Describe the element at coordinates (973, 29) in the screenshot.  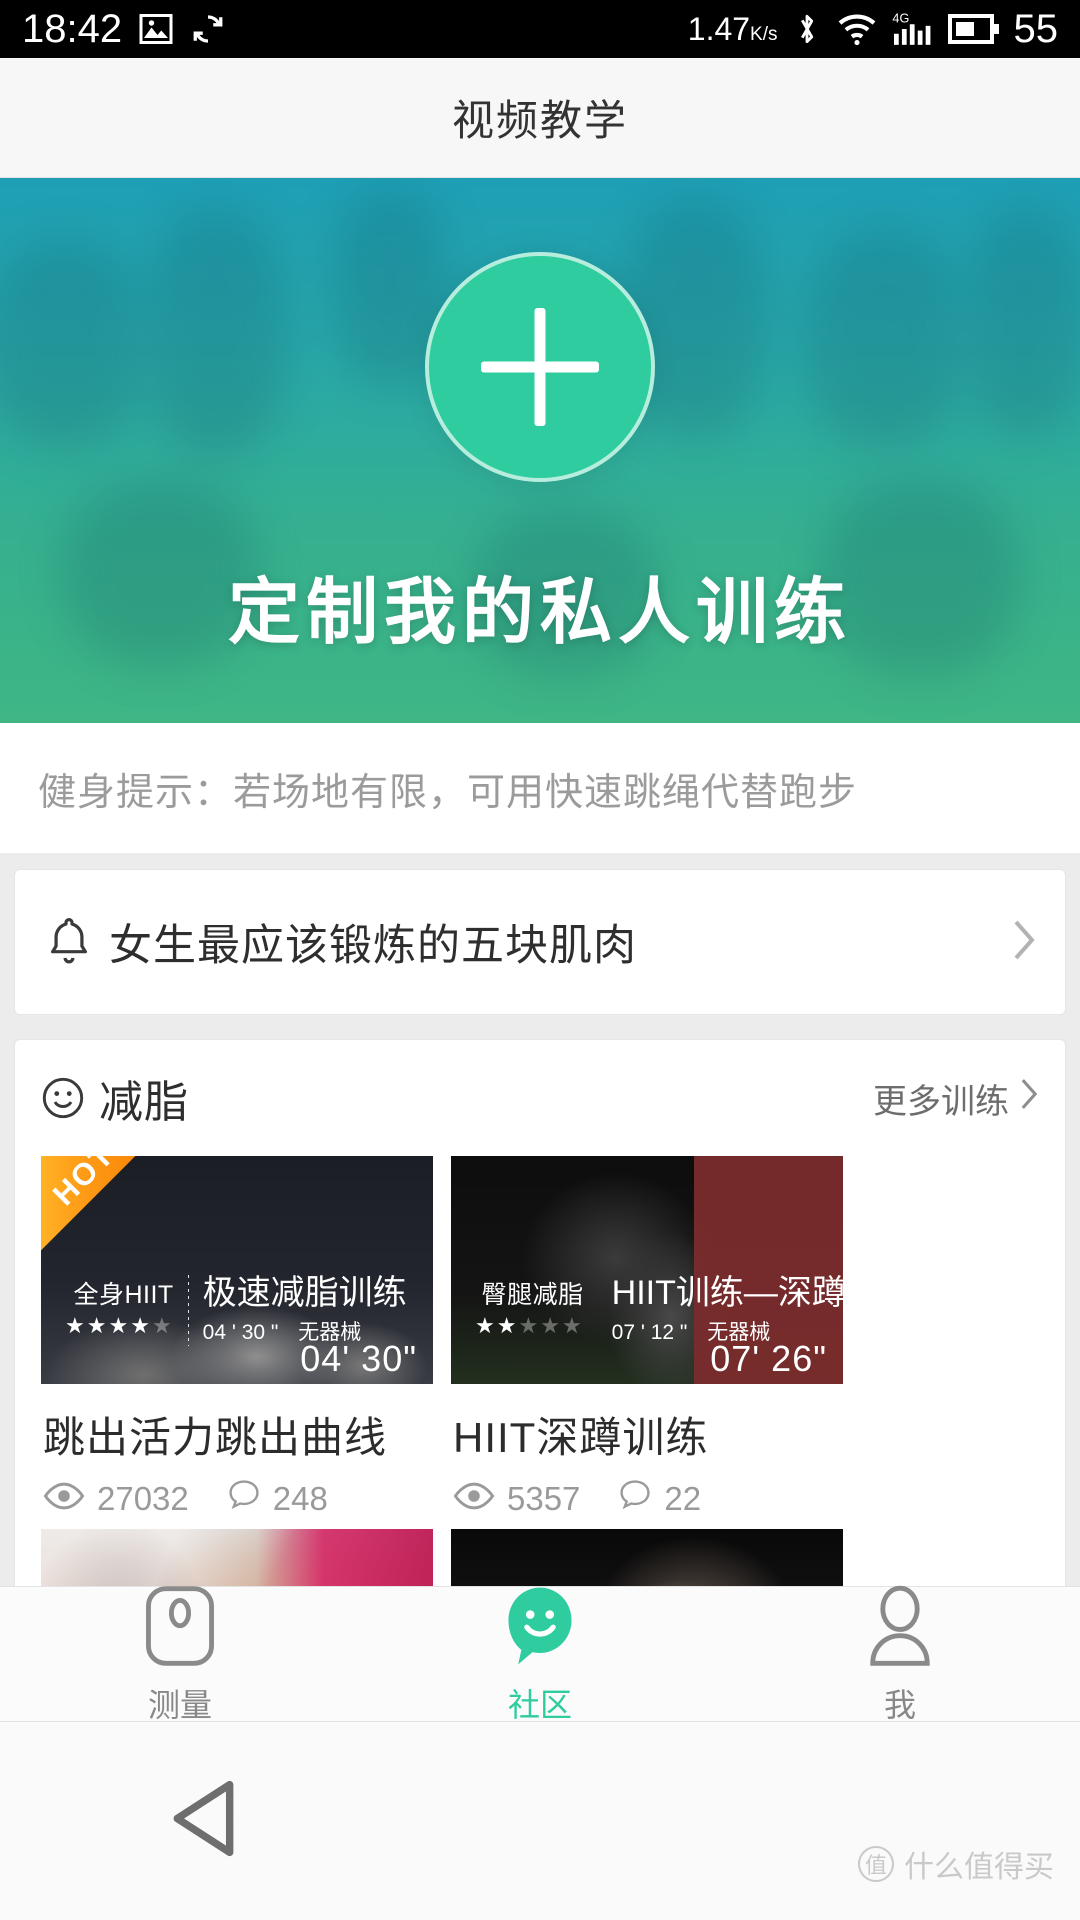
I see `battery-icon` at that location.